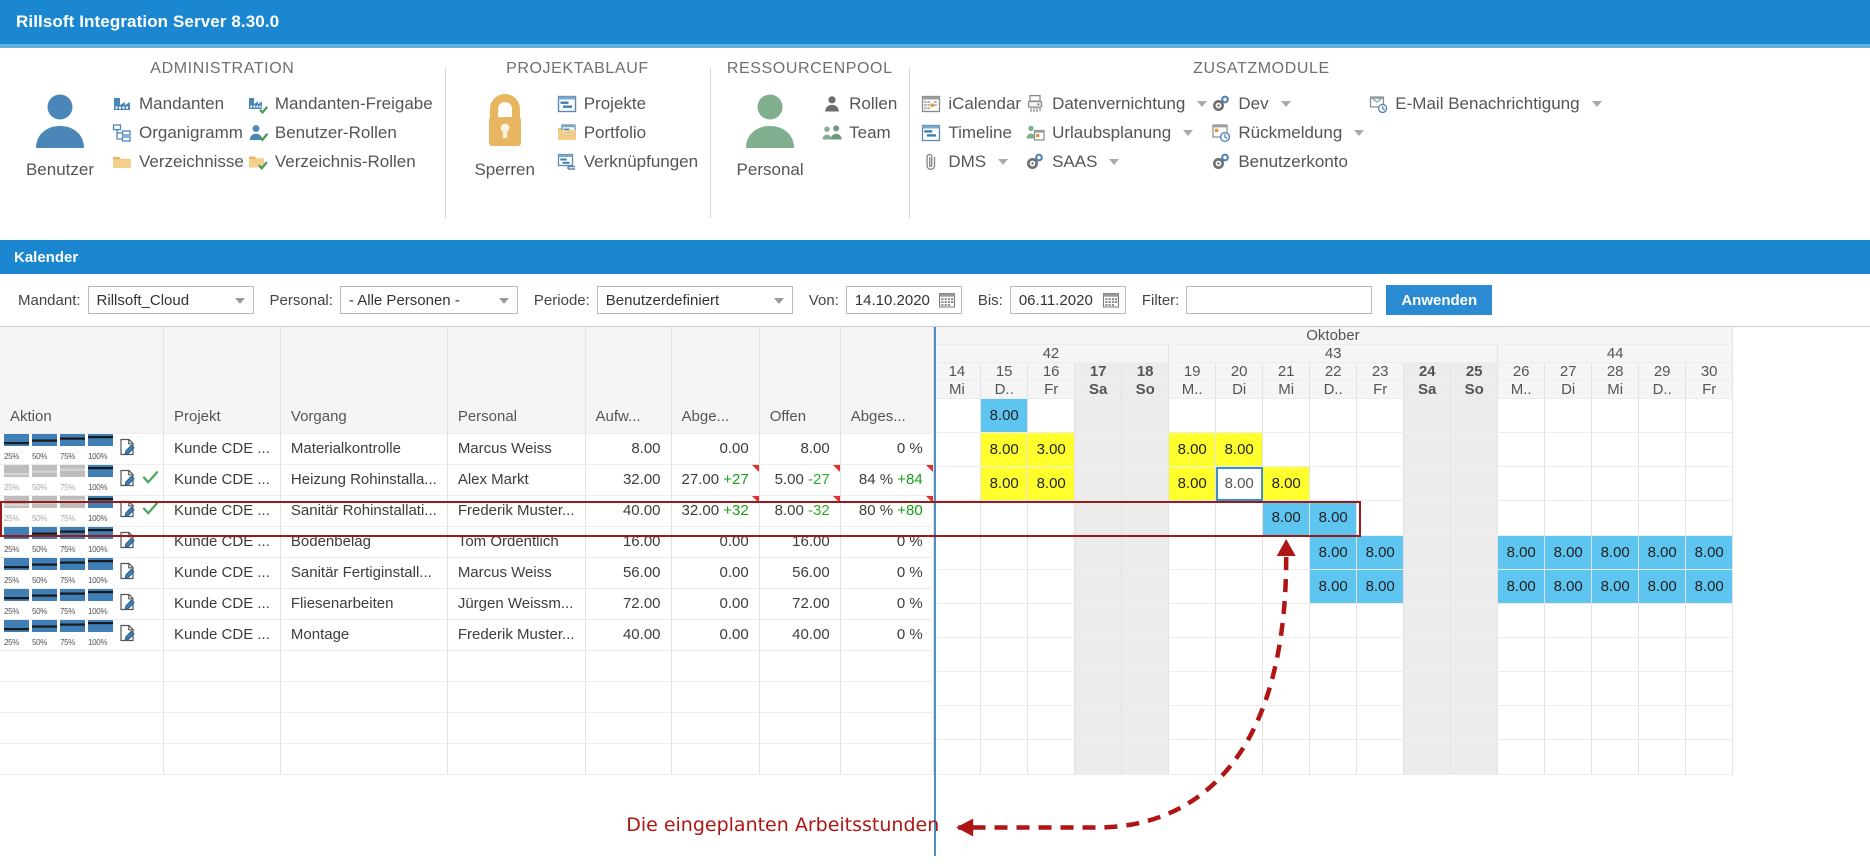  I want to click on ribbon-item-verkn-pfungen: Verknüpfungen, so click(627, 162).